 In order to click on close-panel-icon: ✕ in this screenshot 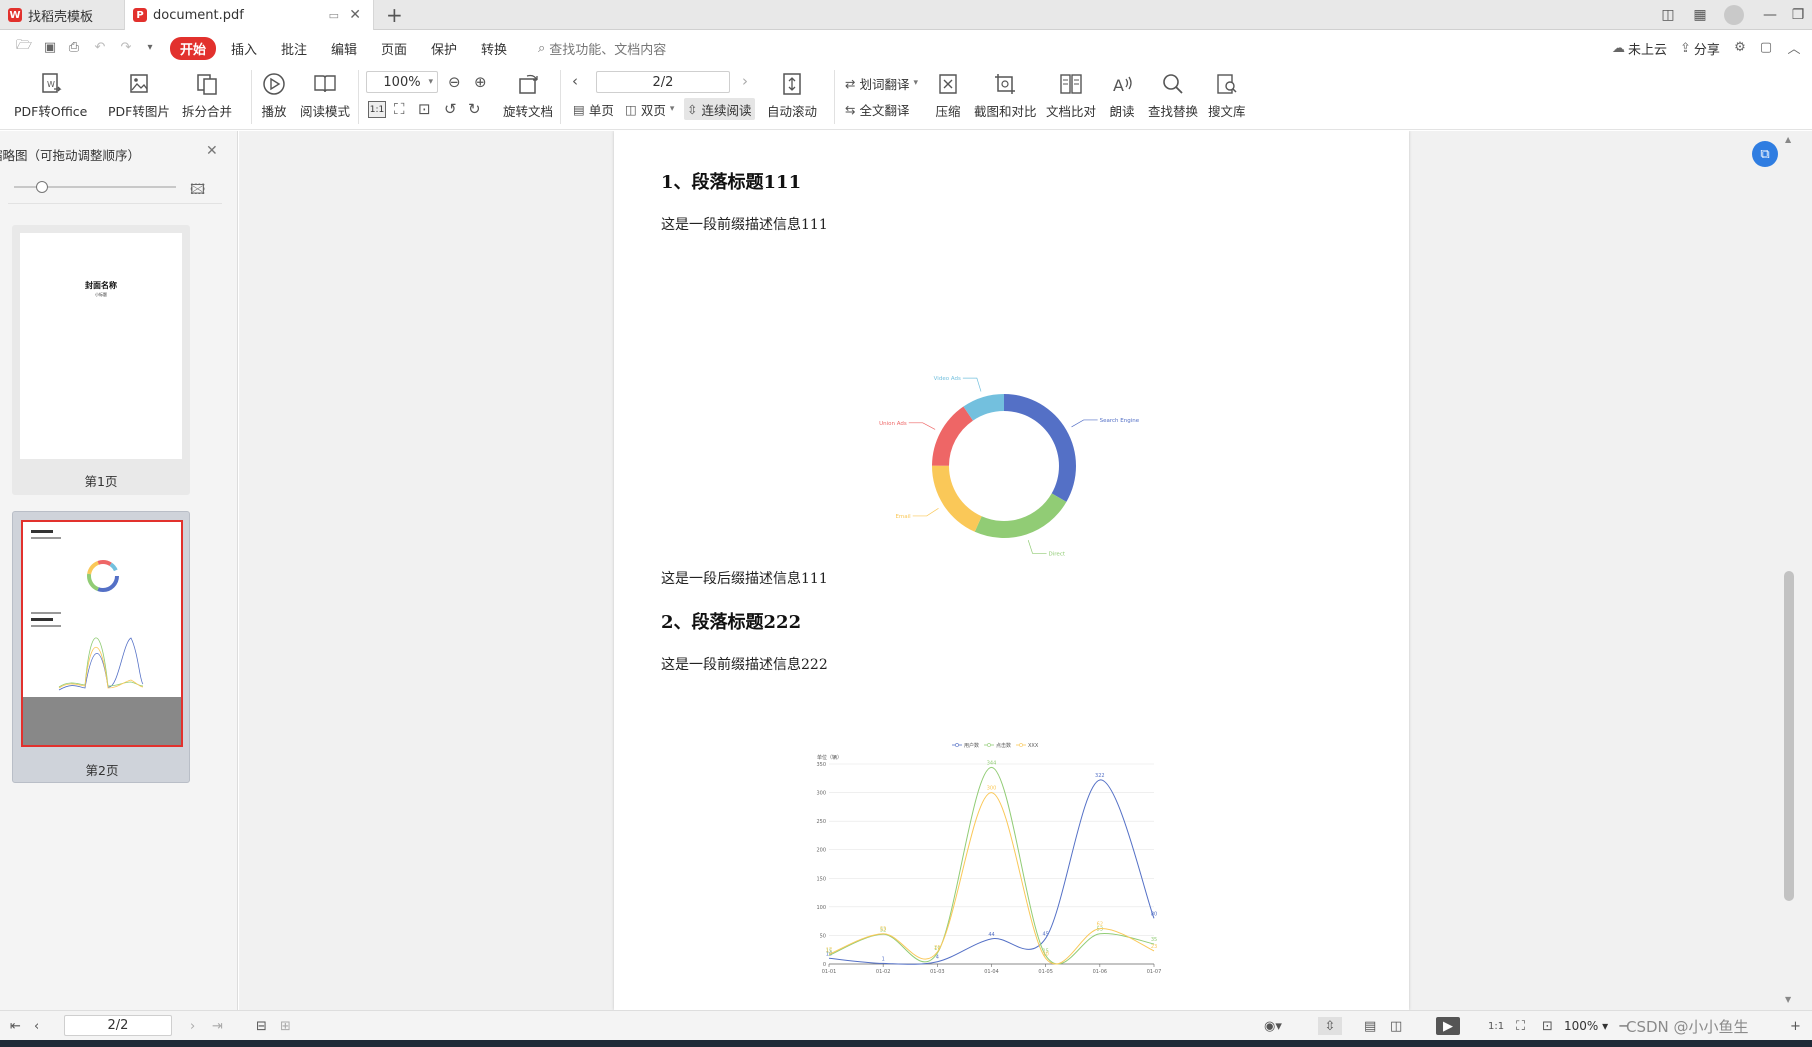, I will do `click(212, 151)`.